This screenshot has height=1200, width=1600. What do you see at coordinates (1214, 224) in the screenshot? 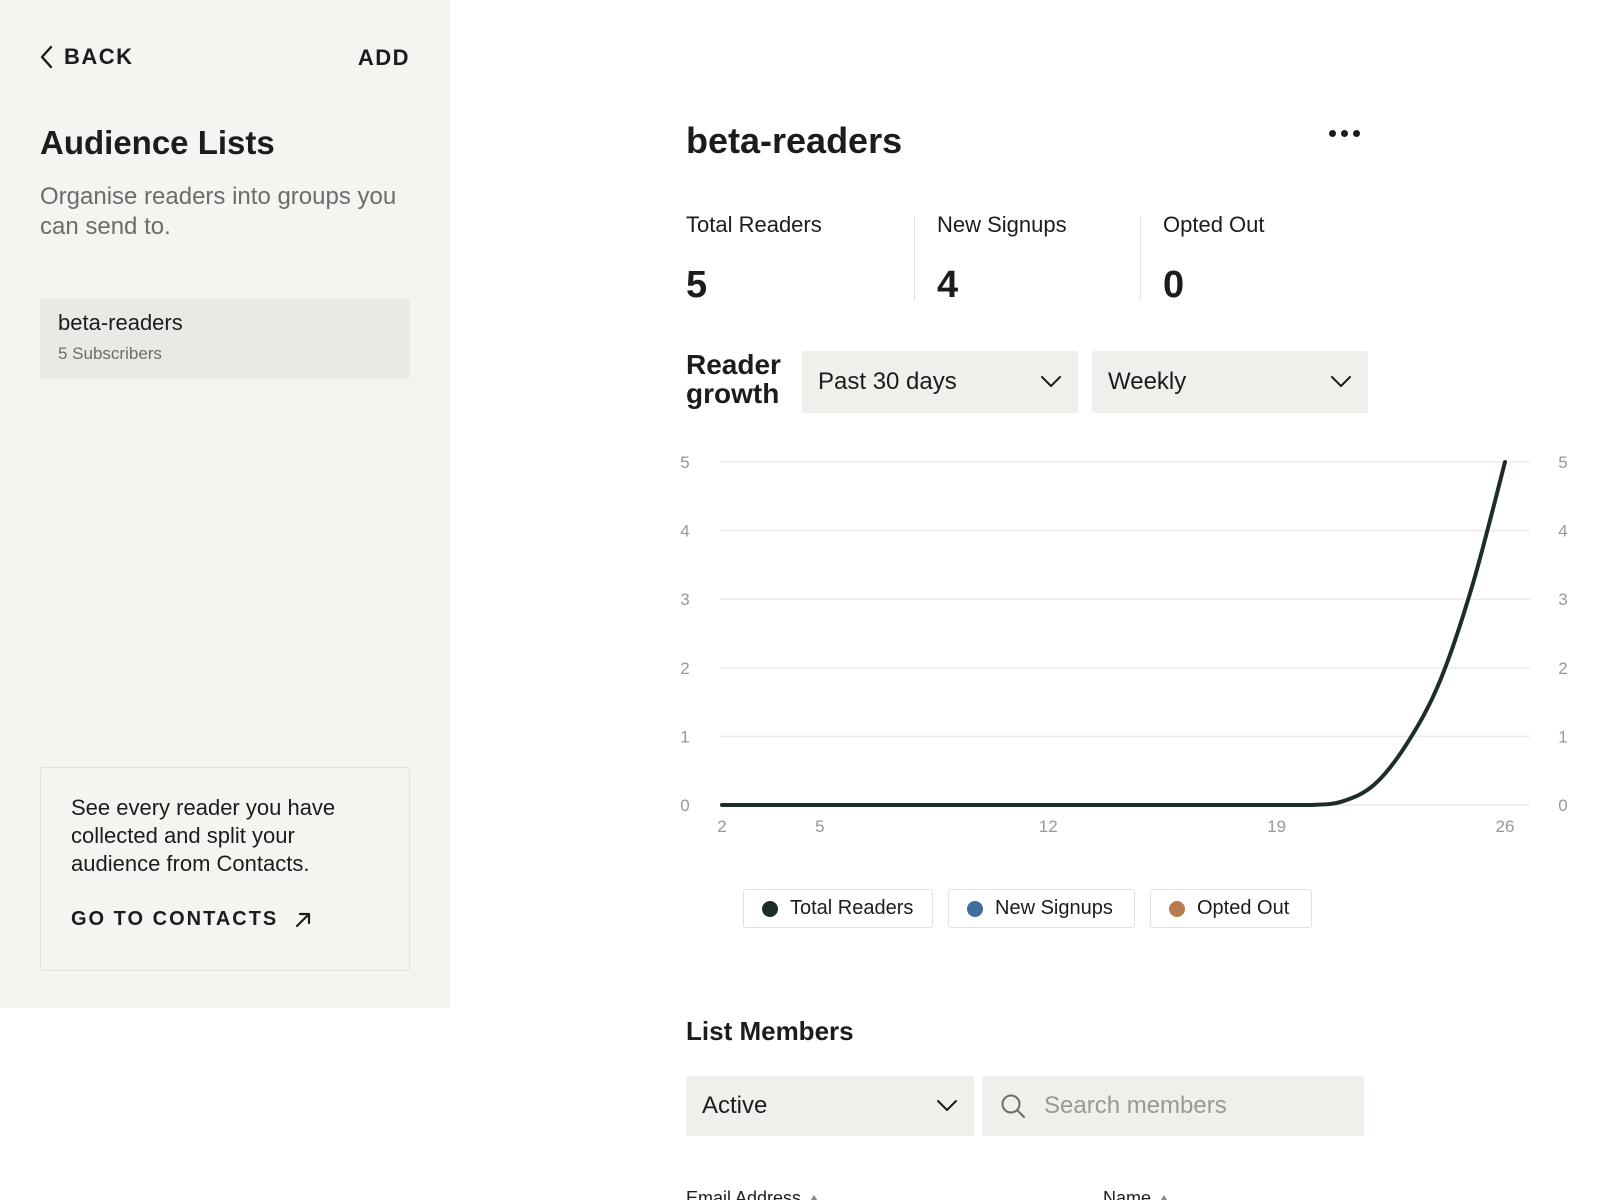
I see `stat-label: Opted Out` at bounding box center [1214, 224].